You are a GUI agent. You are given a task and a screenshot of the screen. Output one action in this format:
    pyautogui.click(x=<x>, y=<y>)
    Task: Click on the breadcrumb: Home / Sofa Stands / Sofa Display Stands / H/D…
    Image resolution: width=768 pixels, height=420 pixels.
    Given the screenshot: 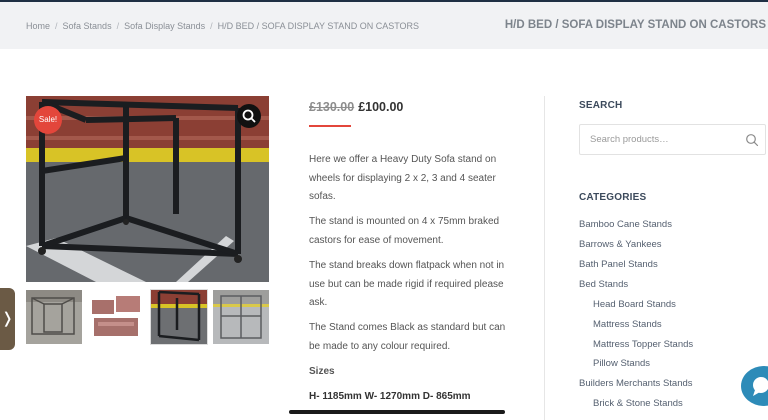 What is the action you would take?
    pyautogui.click(x=222, y=26)
    